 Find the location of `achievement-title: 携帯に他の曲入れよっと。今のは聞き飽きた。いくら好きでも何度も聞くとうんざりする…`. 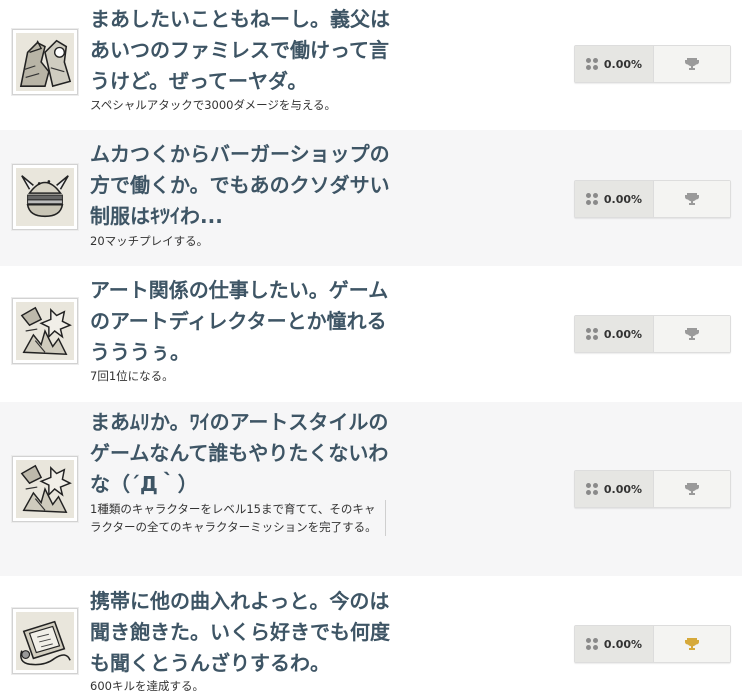

achievement-title: 携帯に他の曲入れよっと。今のは聞き飽きた。いくら好きでも何度も聞くとうんざりする… is located at coordinates (240, 632).